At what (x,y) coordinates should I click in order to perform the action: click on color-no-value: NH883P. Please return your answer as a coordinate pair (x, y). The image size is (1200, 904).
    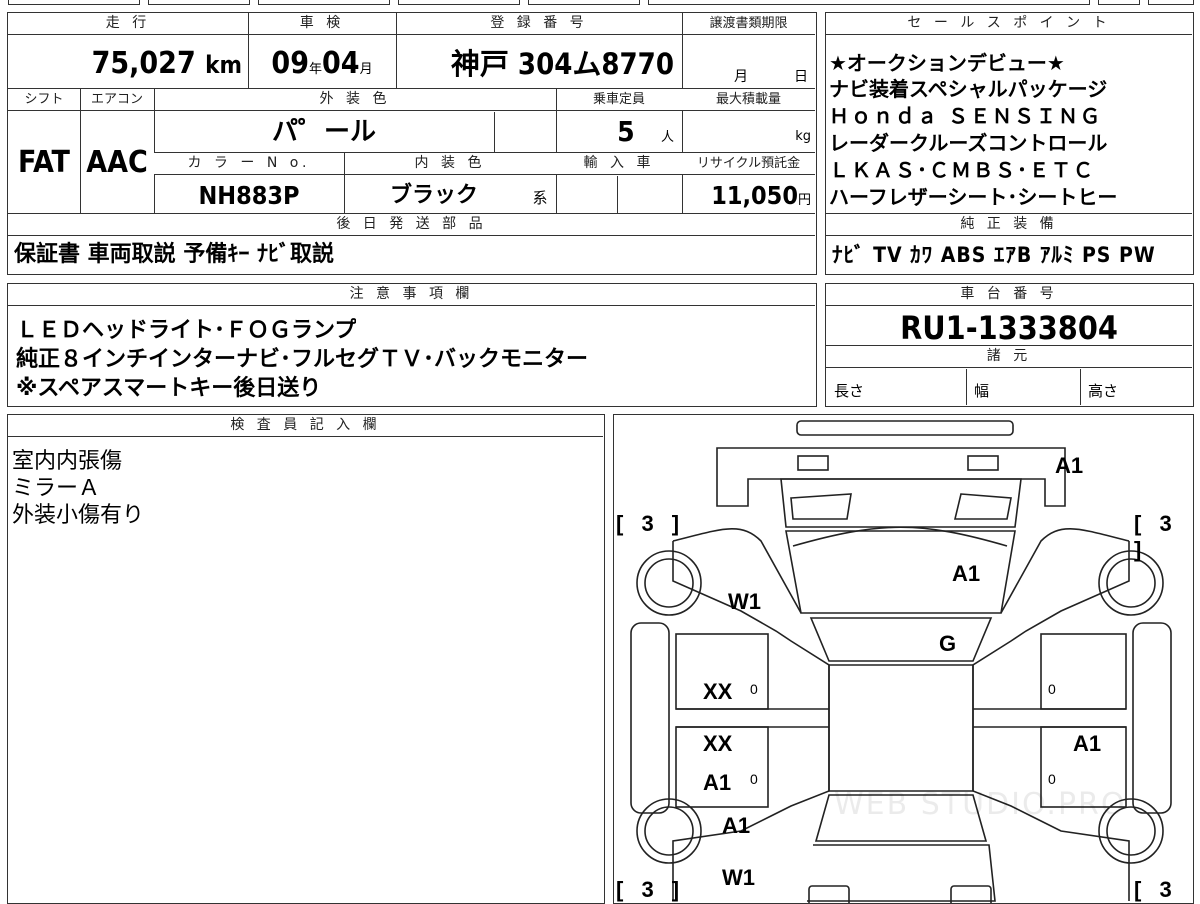
    Looking at the image, I should click on (249, 195).